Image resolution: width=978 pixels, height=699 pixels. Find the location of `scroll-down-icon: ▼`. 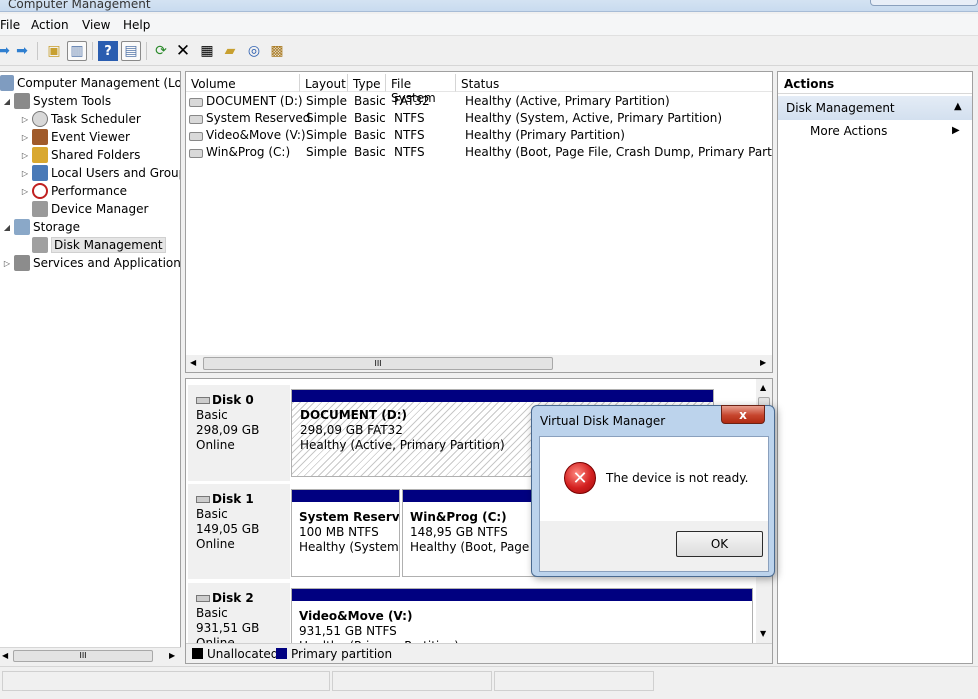

scroll-down-icon: ▼ is located at coordinates (763, 633).